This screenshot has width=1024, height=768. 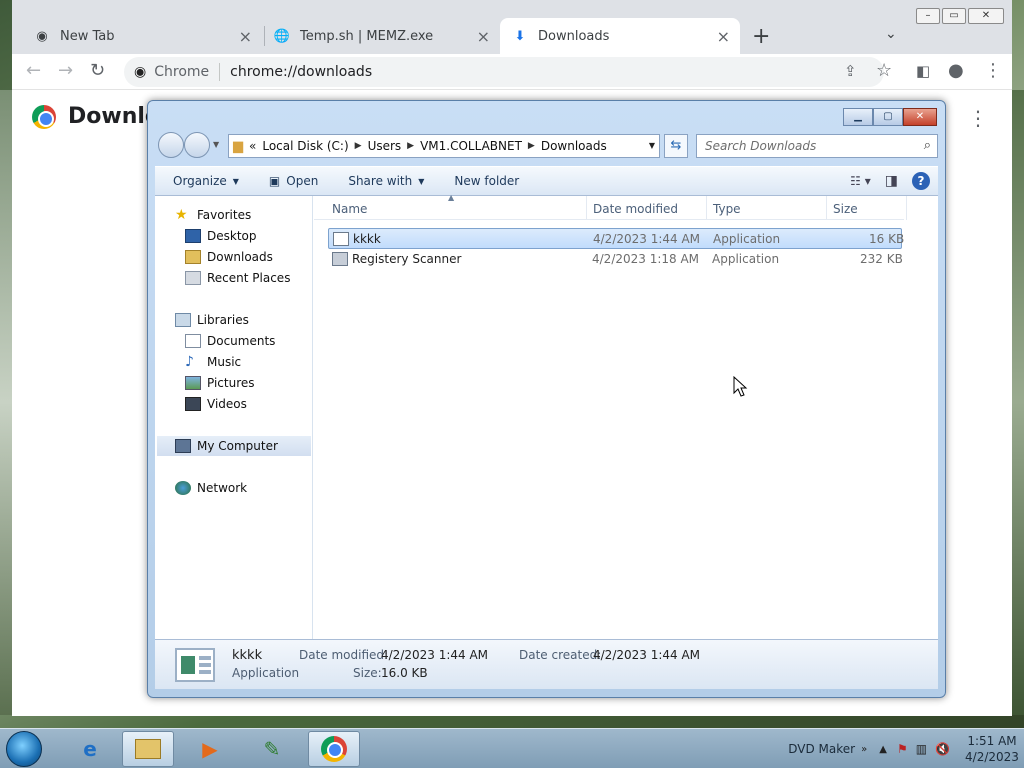 What do you see at coordinates (845, 209) in the screenshot?
I see `column-size: Size` at bounding box center [845, 209].